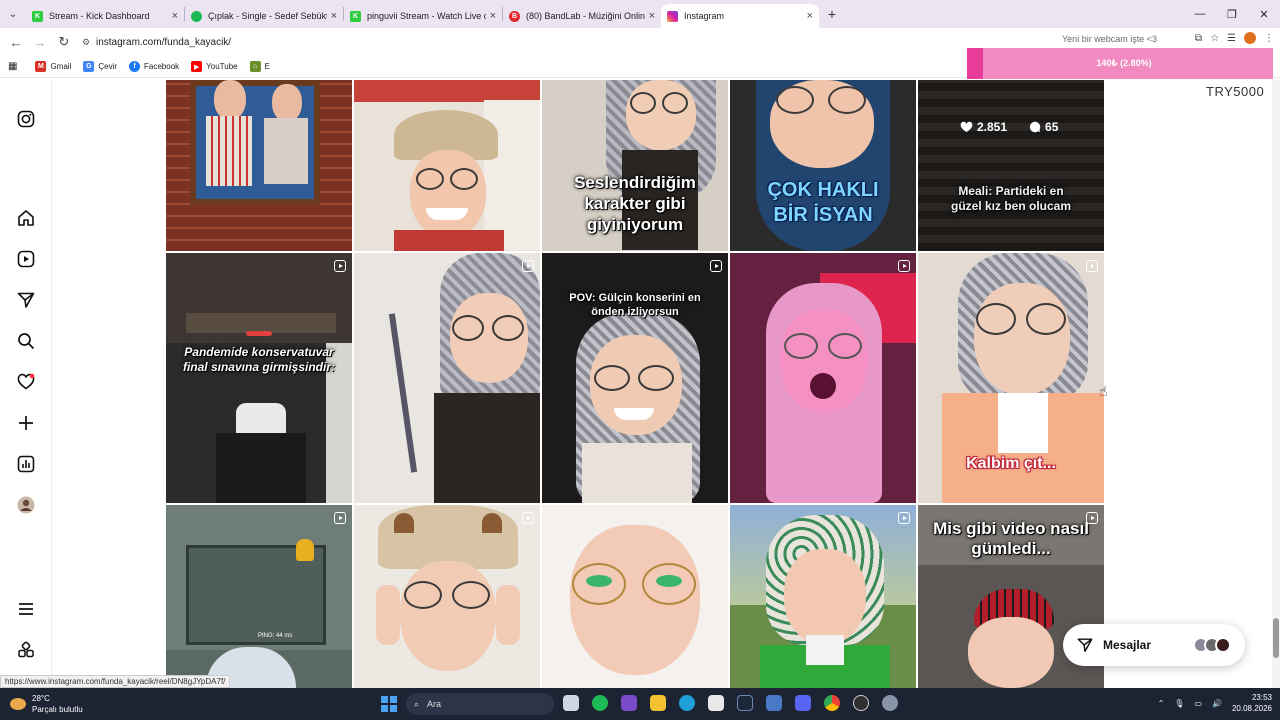  What do you see at coordinates (1198, 38) in the screenshot?
I see `extensions-icon: ⧉` at bounding box center [1198, 38].